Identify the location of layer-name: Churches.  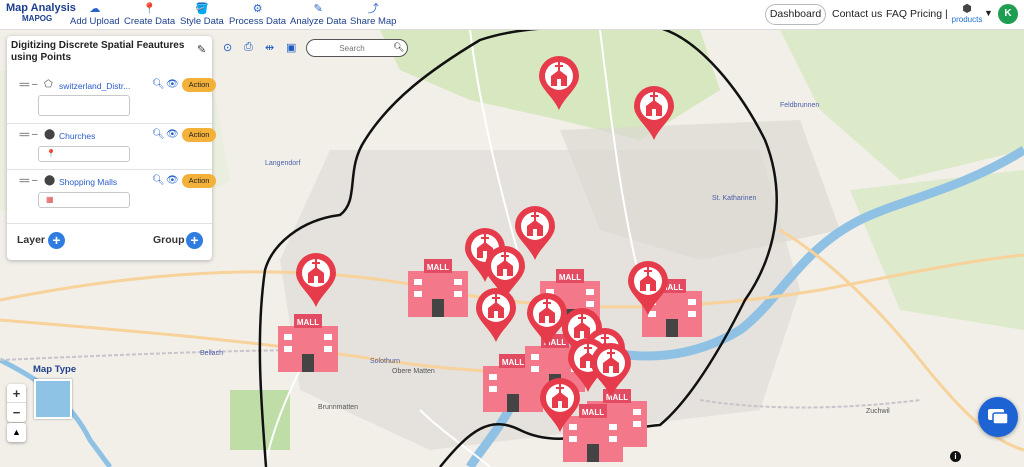
(77, 136).